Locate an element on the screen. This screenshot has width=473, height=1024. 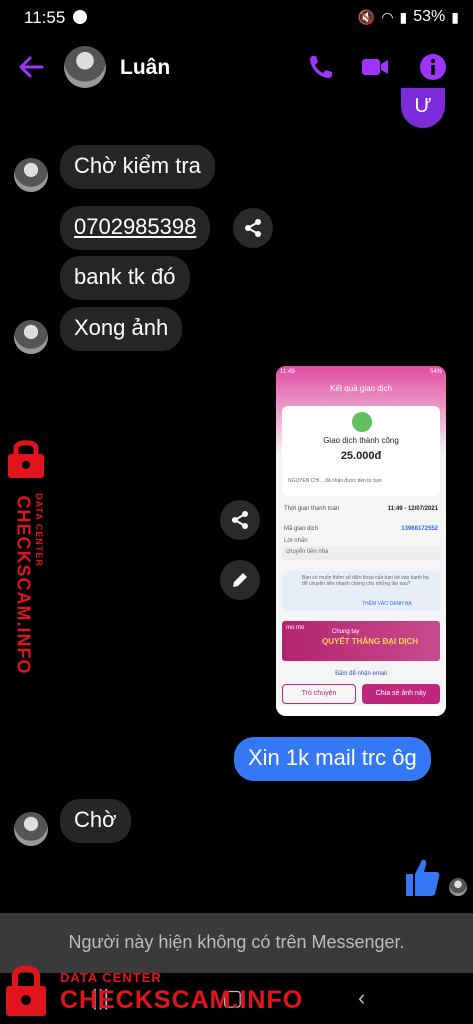
phone-link: 0702985398 is located at coordinates (135, 226).